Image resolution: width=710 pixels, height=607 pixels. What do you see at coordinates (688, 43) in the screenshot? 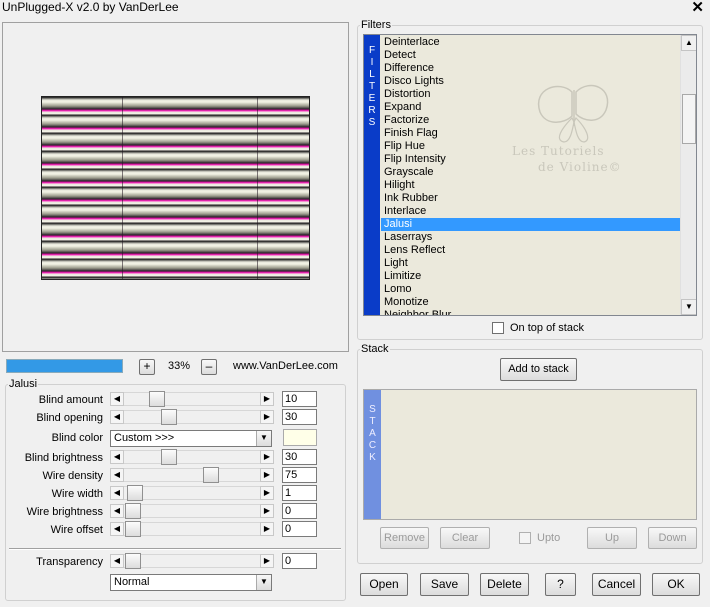
I see `scroll-up-icon: ▲` at bounding box center [688, 43].